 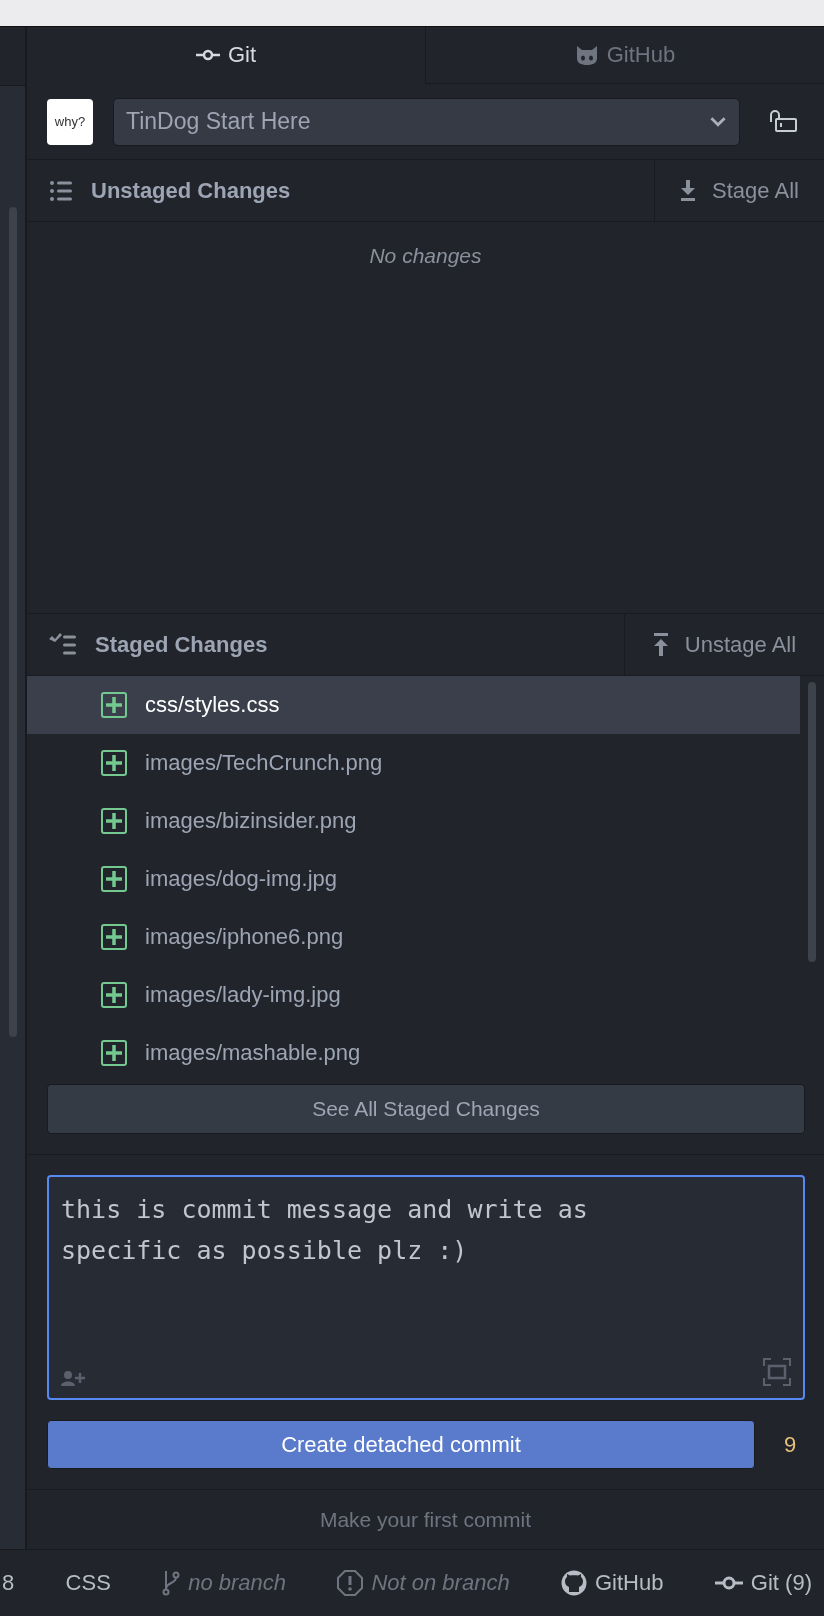 I want to click on expand-icon, so click(x=777, y=1372).